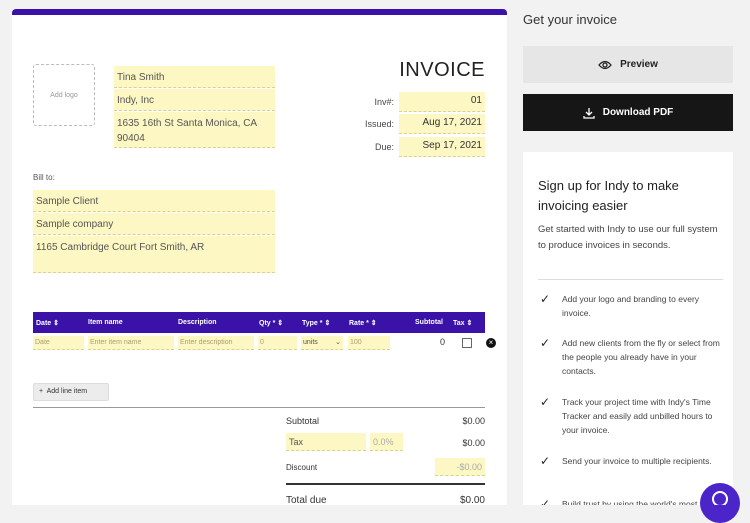 Image resolution: width=750 pixels, height=523 pixels. Describe the element at coordinates (473, 421) in the screenshot. I see `subtotal-value: $0.00` at that location.